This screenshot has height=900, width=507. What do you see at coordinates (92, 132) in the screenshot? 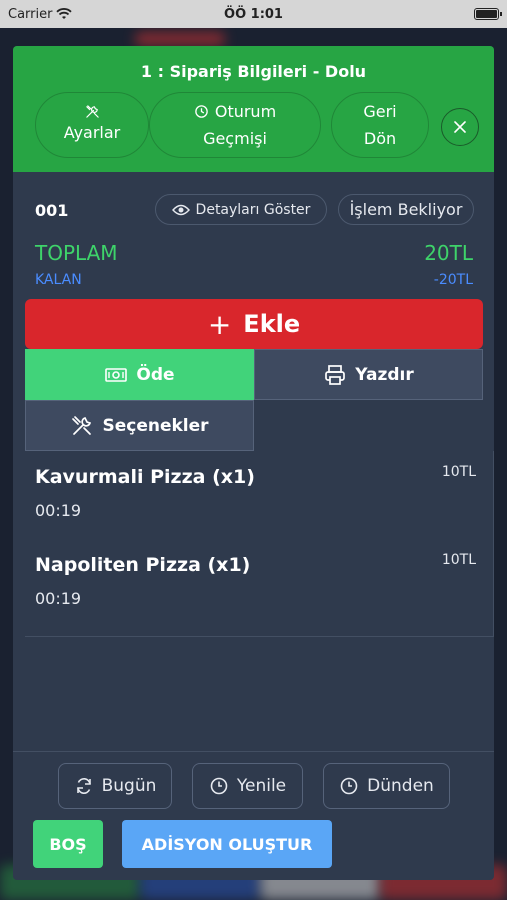
I see `settings-label: Ayarlar` at bounding box center [92, 132].